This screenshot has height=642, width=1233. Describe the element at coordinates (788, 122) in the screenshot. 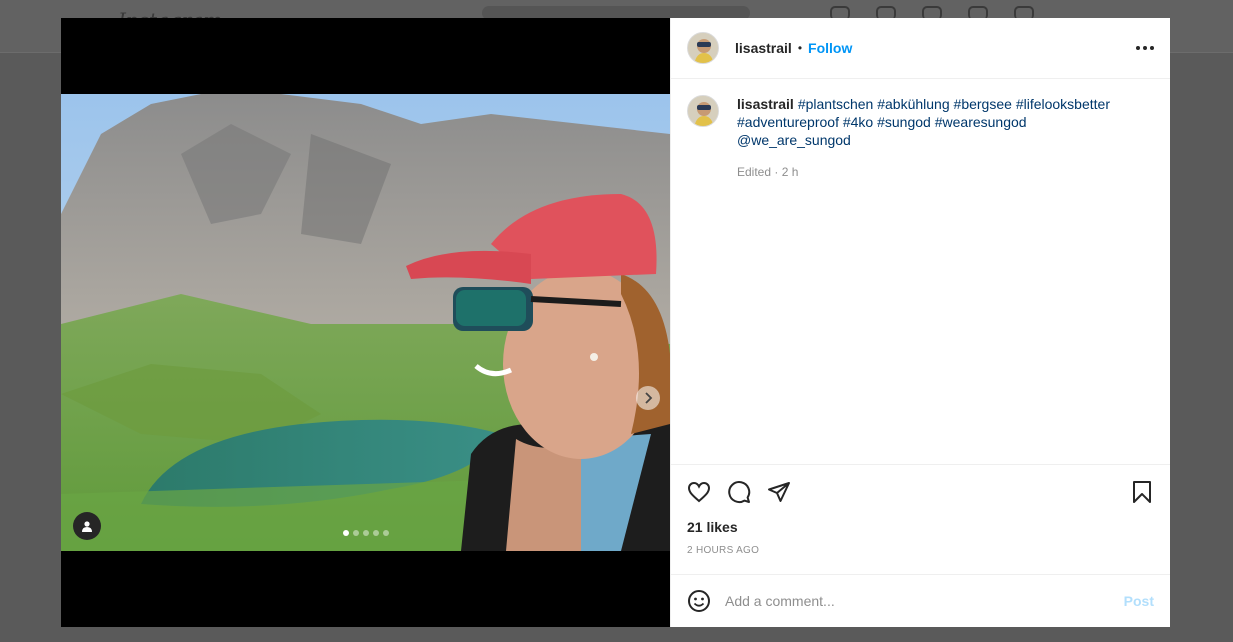

I see `hashtag-link: #adventureproof` at that location.